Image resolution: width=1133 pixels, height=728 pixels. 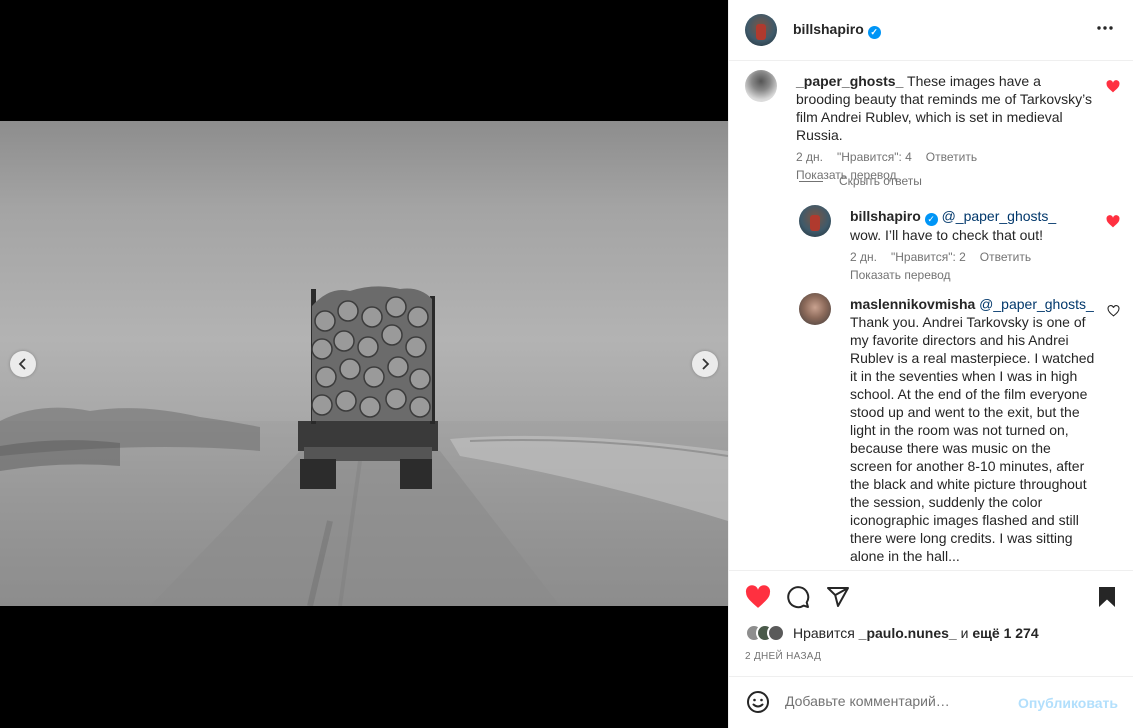 What do you see at coordinates (783, 656) in the screenshot?
I see `post-date: 2 ДНЕЙ НАЗАД` at bounding box center [783, 656].